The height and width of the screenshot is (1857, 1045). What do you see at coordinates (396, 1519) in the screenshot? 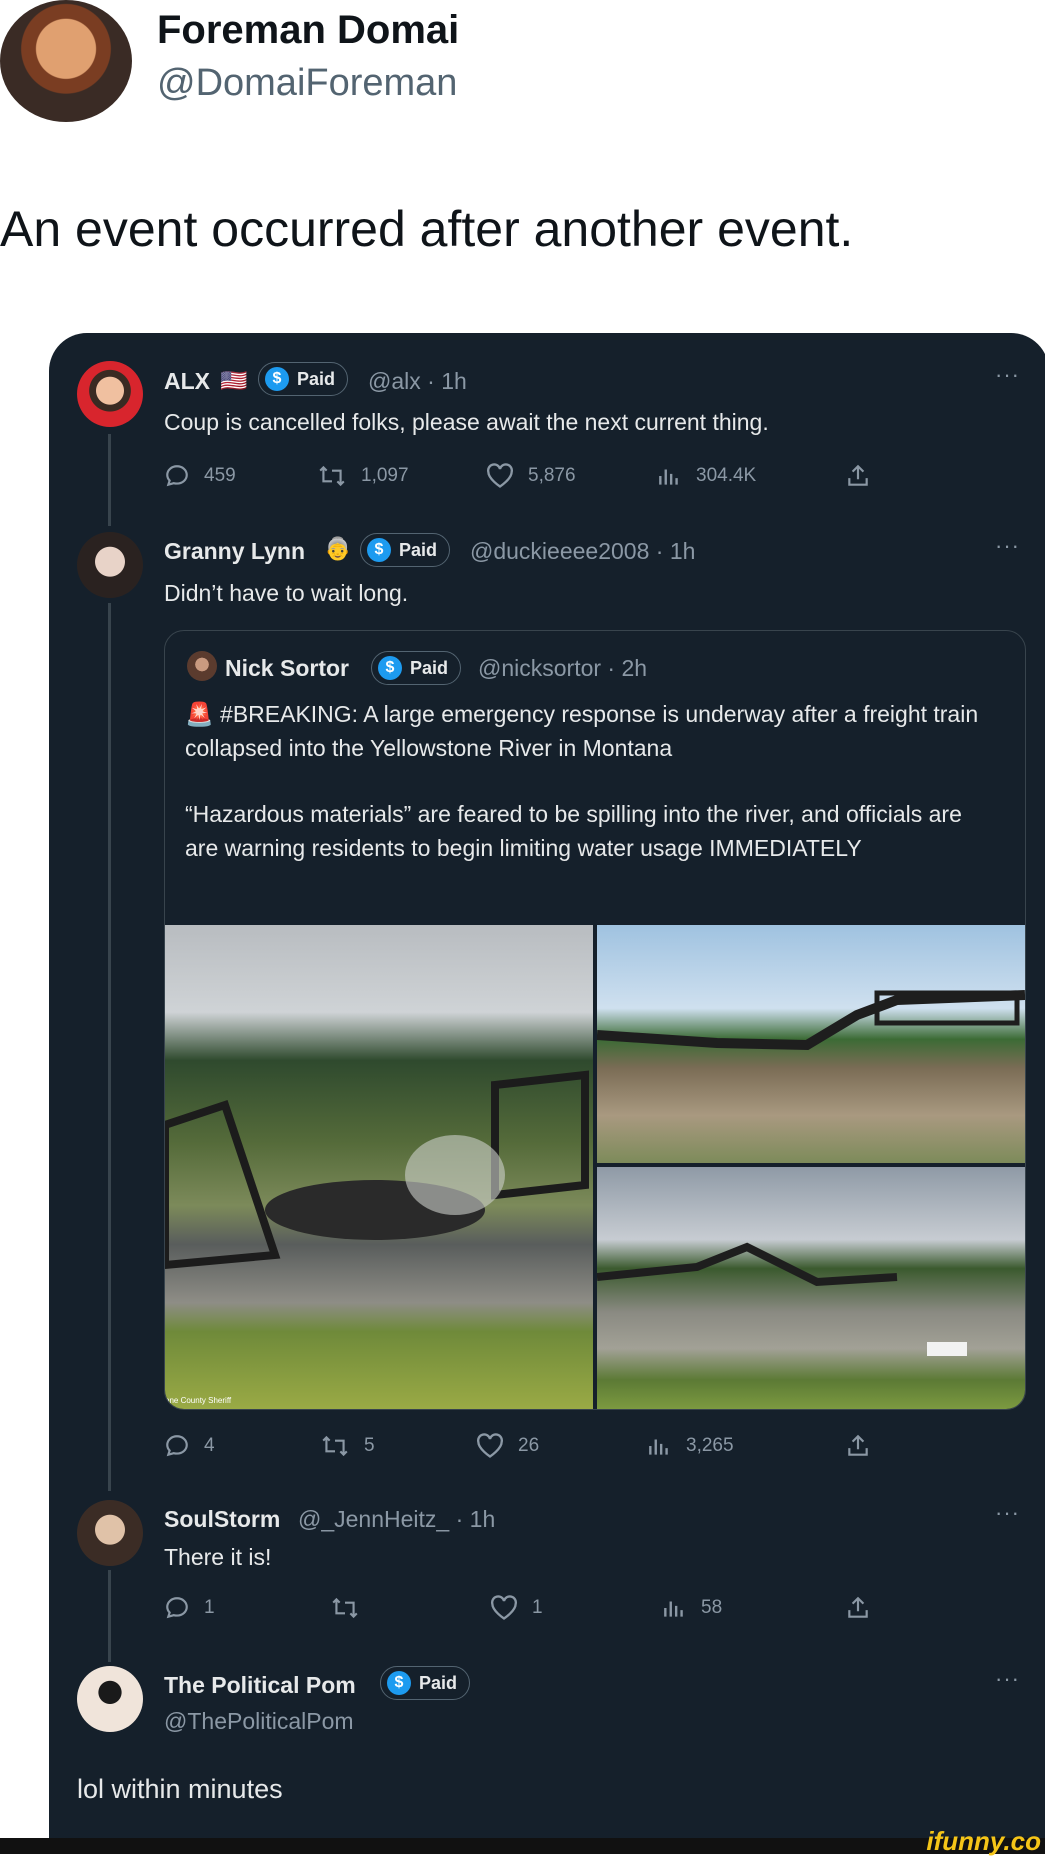
I see `tweet-handle: @_JennHeitz_ · 1h` at bounding box center [396, 1519].